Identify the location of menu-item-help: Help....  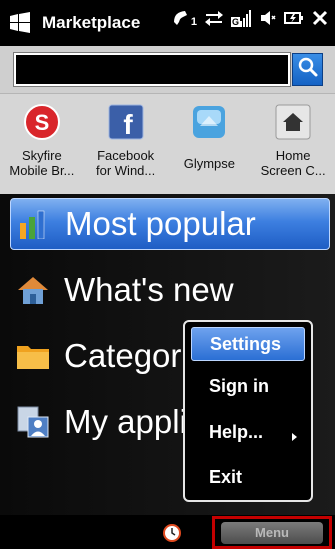
(248, 432).